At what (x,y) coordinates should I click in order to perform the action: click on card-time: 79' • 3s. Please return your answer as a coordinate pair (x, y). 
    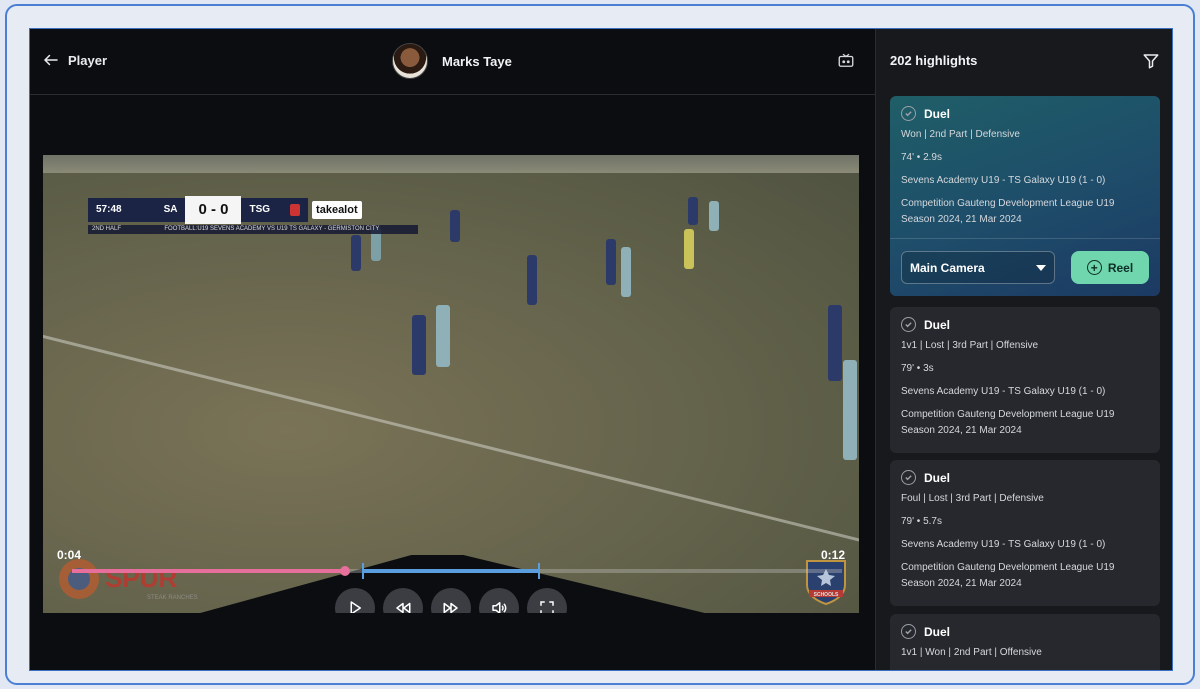
    Looking at the image, I should click on (917, 368).